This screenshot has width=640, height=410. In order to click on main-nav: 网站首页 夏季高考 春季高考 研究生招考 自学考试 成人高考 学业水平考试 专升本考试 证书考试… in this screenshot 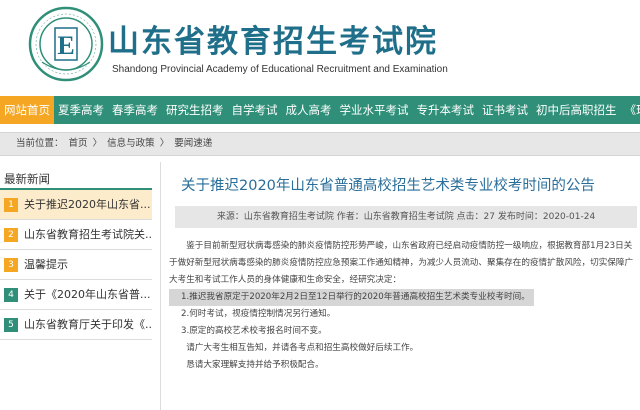, I will do `click(320, 110)`.